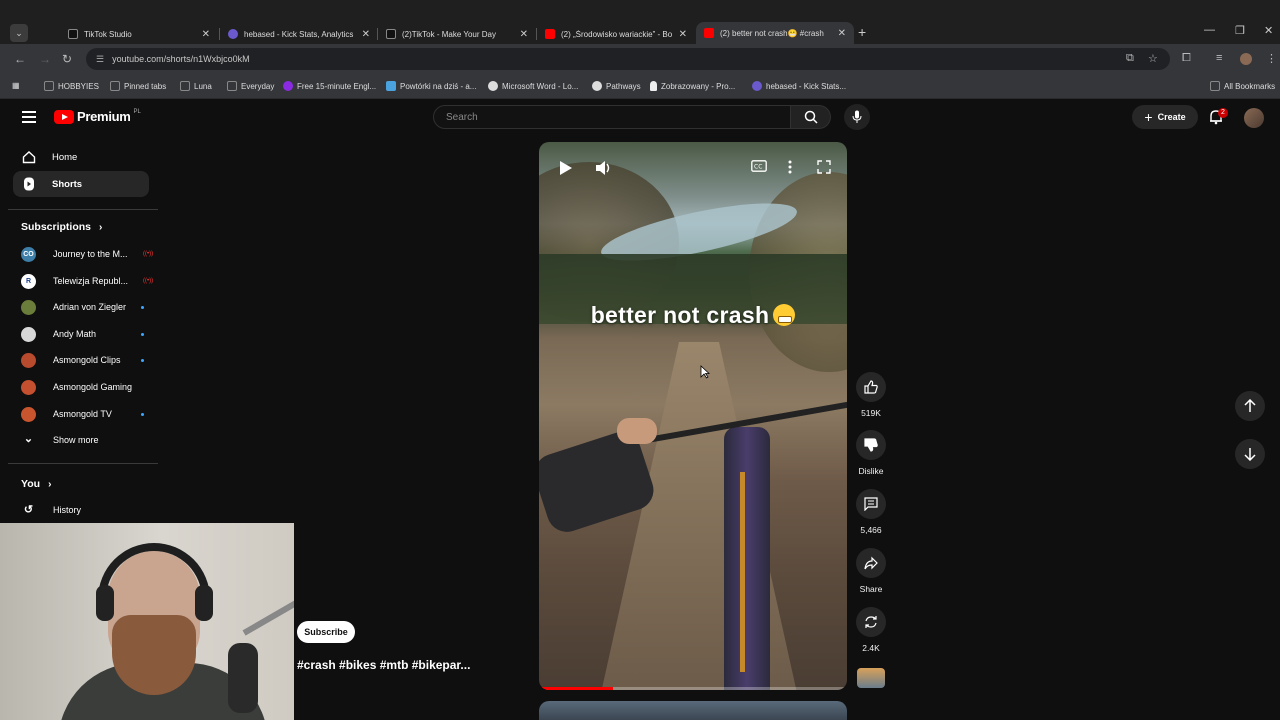 The width and height of the screenshot is (1280, 720). I want to click on video-caption: better not crash, so click(693, 315).